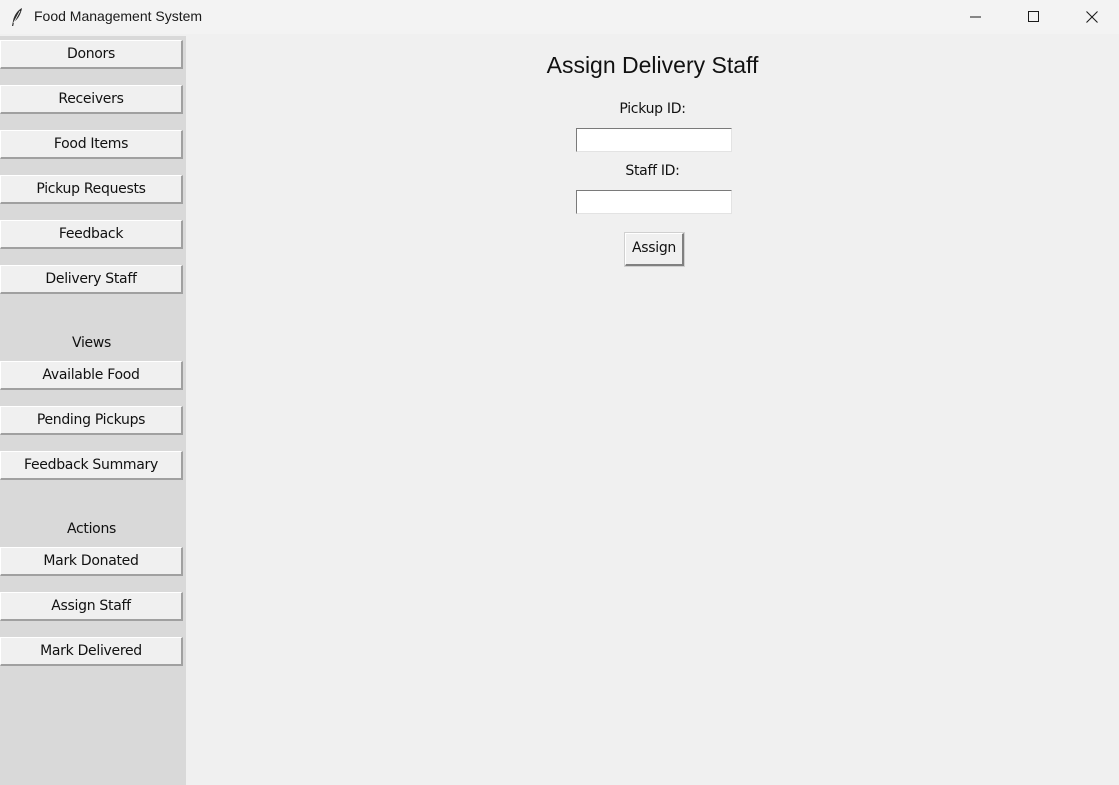 Image resolution: width=1119 pixels, height=785 pixels. I want to click on staff-id-label: Staff ID:, so click(652, 171).